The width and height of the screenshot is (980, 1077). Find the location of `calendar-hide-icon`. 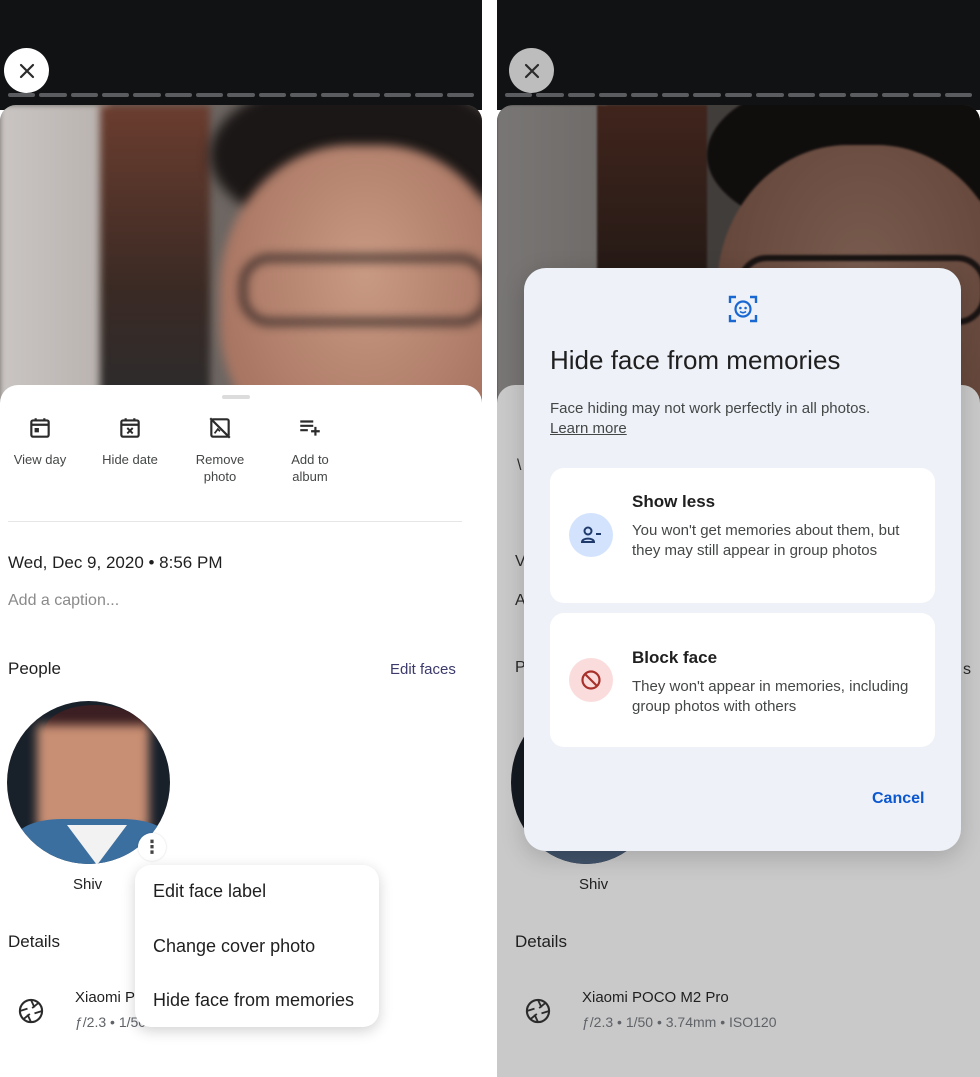

calendar-hide-icon is located at coordinates (130, 428).